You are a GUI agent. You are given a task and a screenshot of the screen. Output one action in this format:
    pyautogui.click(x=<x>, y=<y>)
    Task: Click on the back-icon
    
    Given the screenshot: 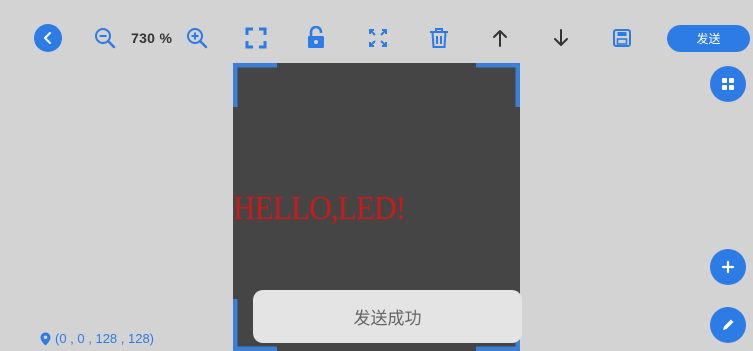 What is the action you would take?
    pyautogui.click(x=47, y=38)
    